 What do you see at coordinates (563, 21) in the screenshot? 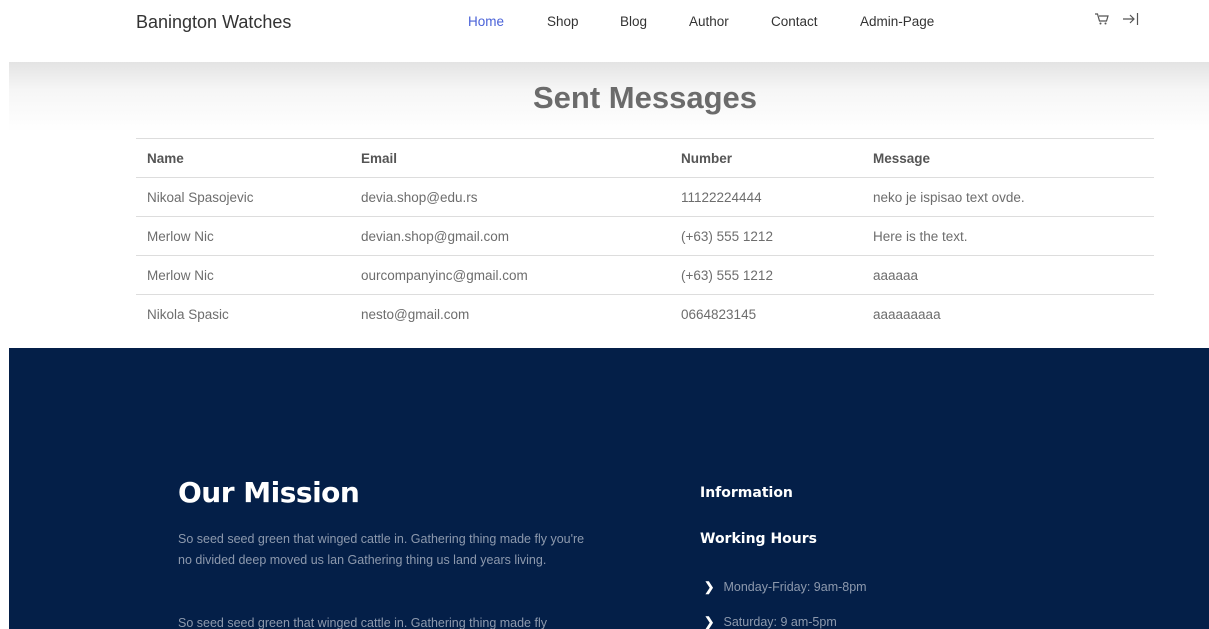
I see `nav-link-shop: Shop` at bounding box center [563, 21].